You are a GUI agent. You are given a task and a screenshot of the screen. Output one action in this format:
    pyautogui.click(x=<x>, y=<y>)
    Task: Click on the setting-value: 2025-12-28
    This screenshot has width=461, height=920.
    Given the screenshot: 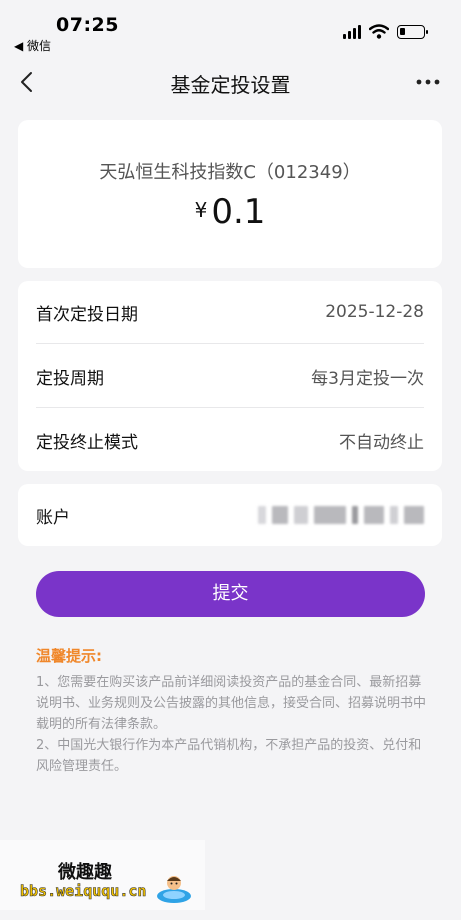 What is the action you would take?
    pyautogui.click(x=374, y=312)
    